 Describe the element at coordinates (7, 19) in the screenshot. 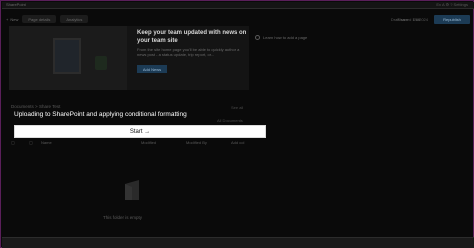

I see `plus-icon: +` at that location.